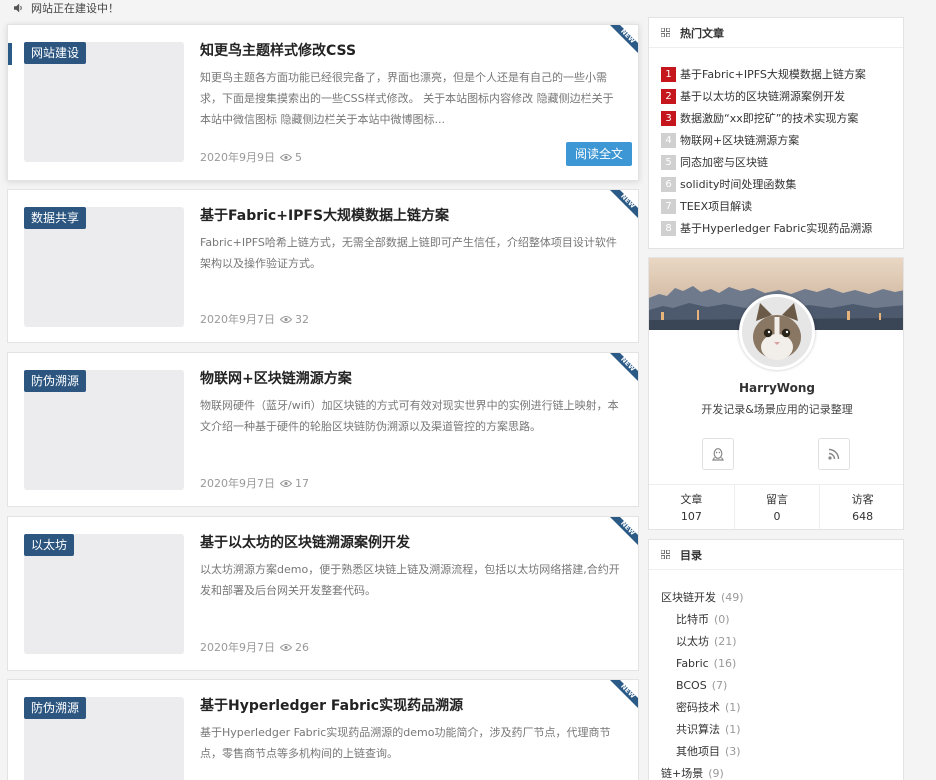 The width and height of the screenshot is (936, 780). I want to click on post-accent-bar, so click(10, 54).